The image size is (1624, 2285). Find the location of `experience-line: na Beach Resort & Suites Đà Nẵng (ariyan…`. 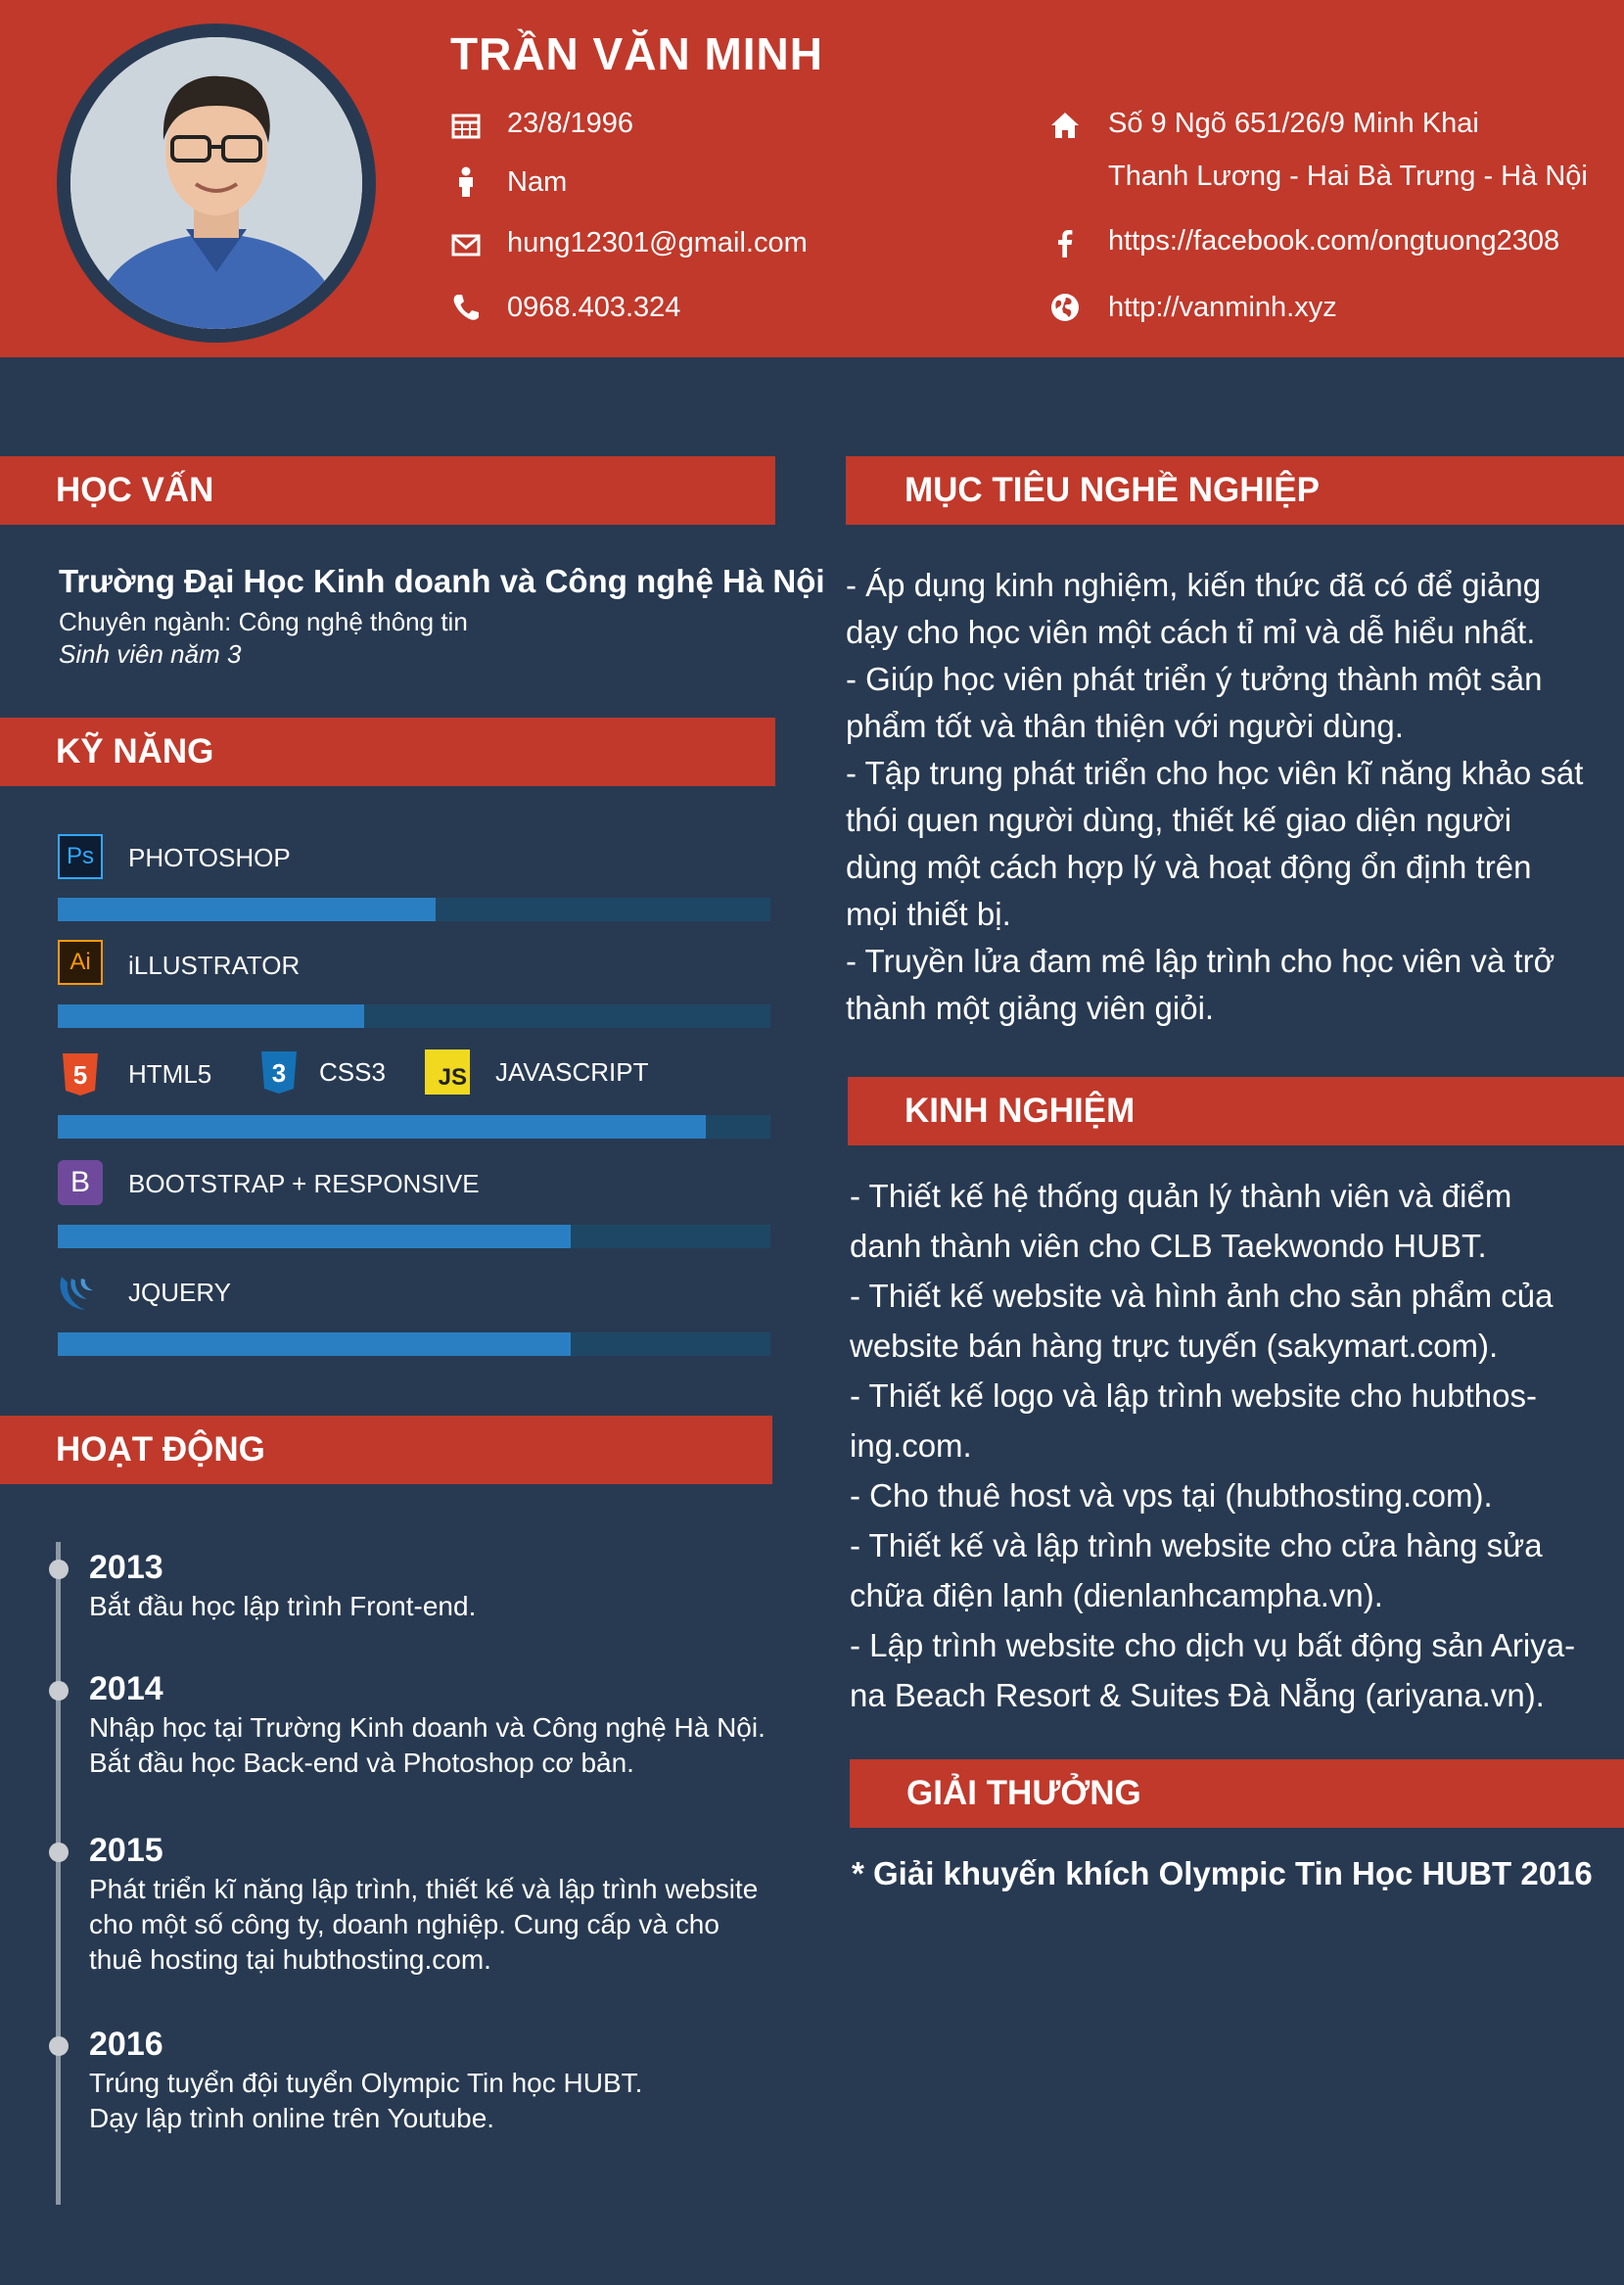

experience-line: na Beach Resort & Suites Đà Nẵng (ariyan… is located at coordinates (1197, 1695).